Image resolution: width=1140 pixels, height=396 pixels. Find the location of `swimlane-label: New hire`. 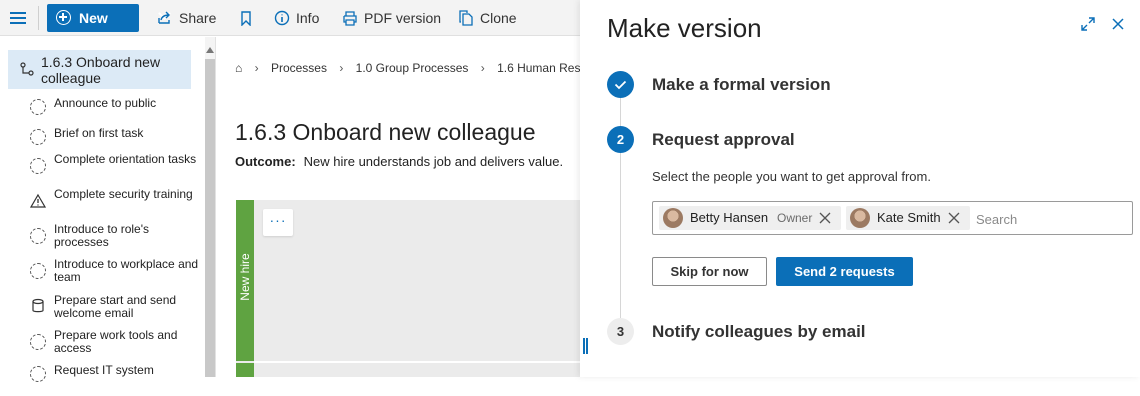

swimlane-label: New hire is located at coordinates (245, 277).